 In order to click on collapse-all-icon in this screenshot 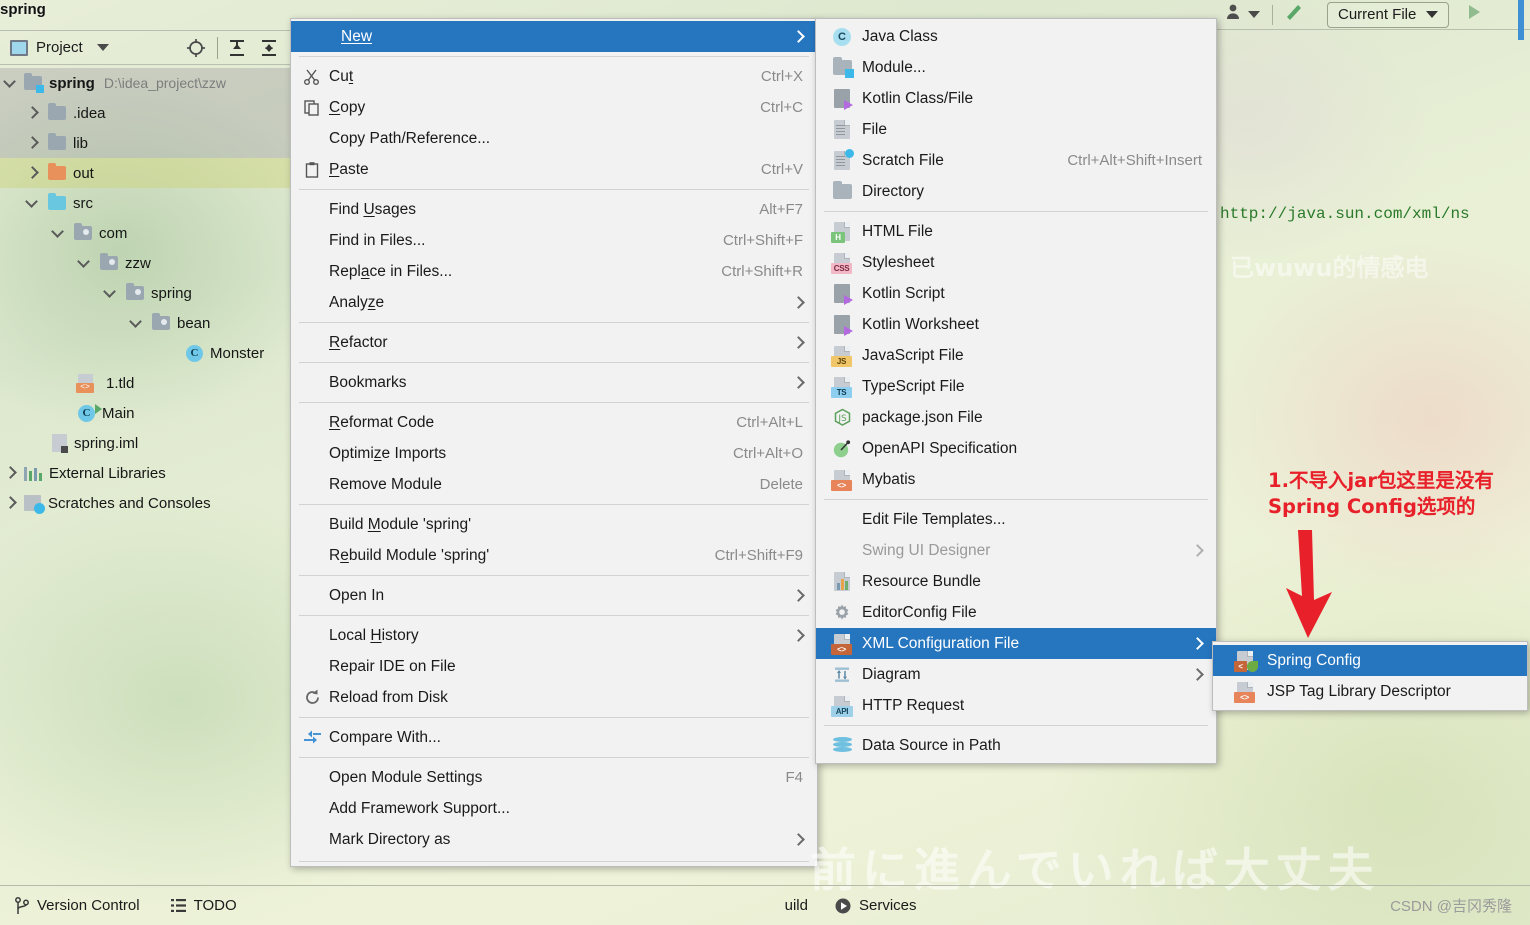, I will do `click(269, 48)`.